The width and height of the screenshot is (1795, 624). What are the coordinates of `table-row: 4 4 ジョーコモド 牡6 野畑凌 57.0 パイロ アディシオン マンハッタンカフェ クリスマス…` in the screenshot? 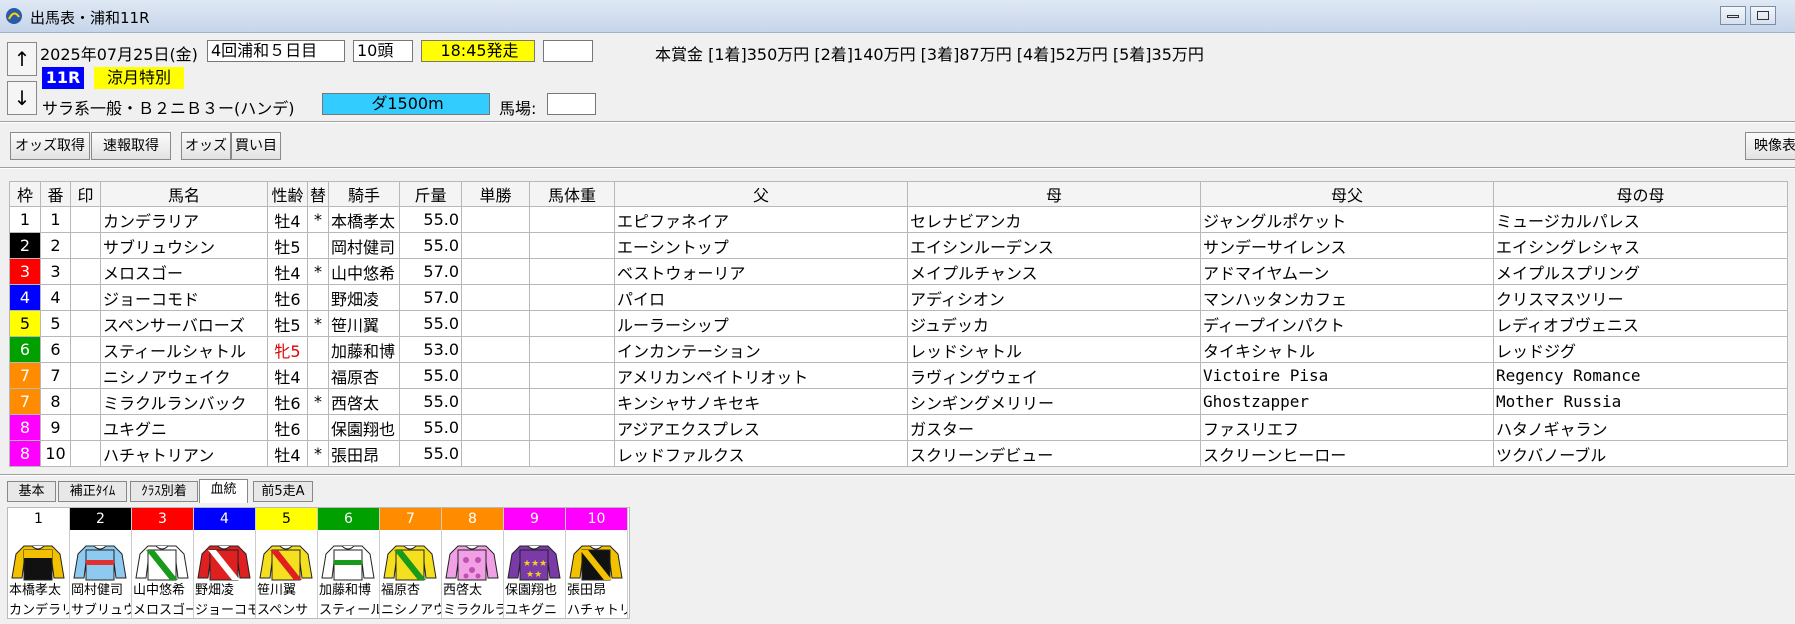 It's located at (899, 297).